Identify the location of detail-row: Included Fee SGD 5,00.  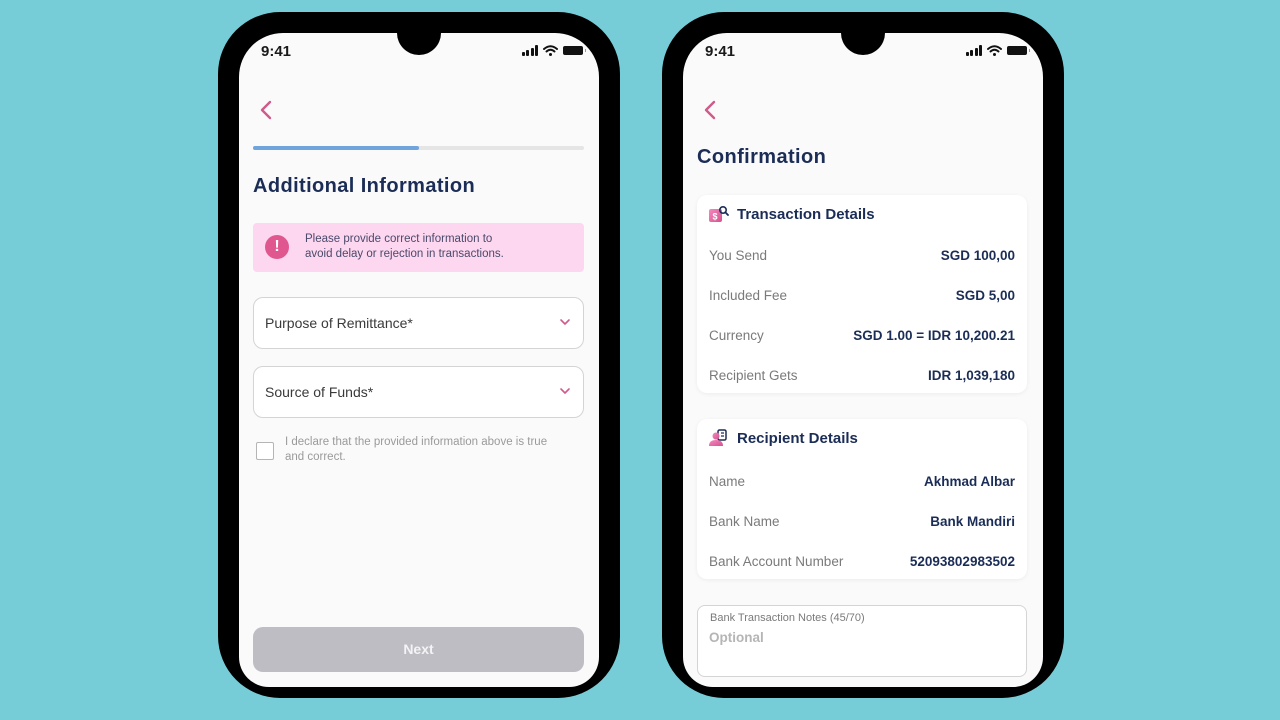
(862, 295).